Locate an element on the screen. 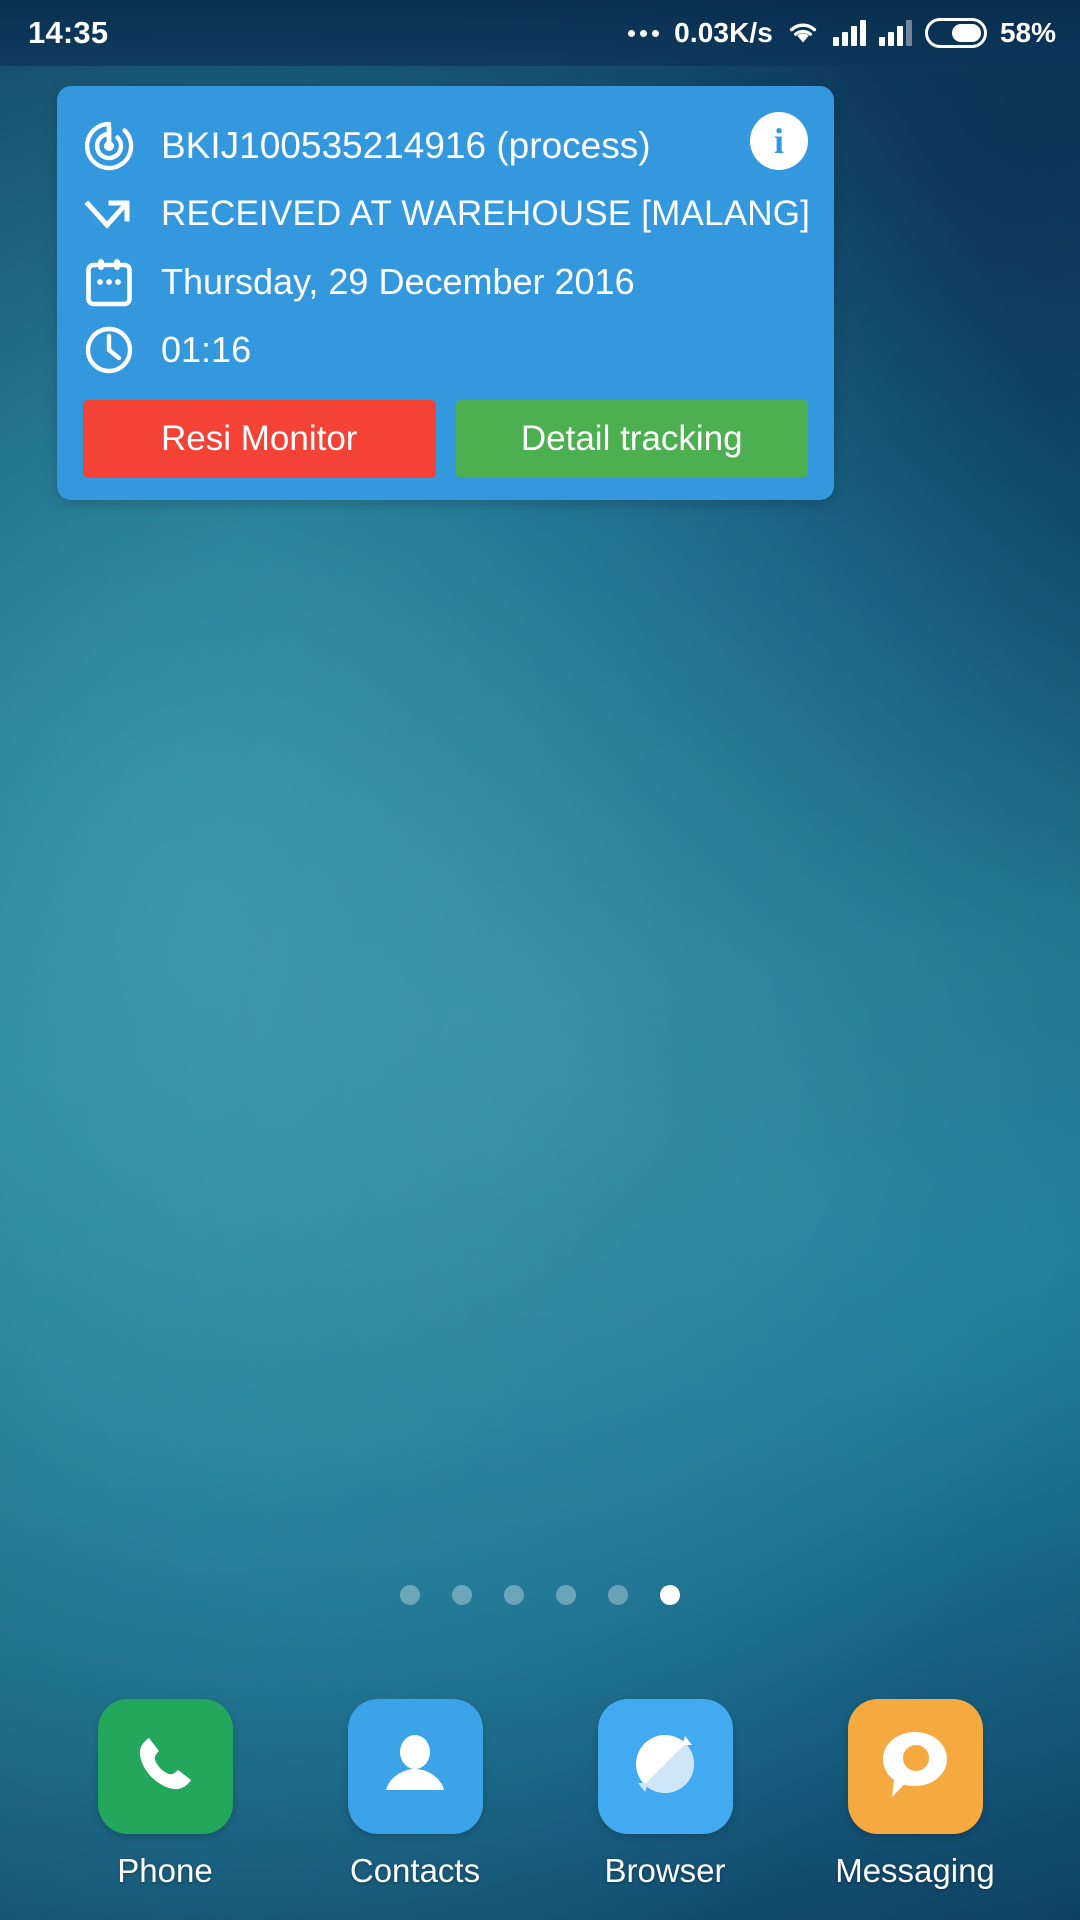 This screenshot has height=1920, width=1080. wifi-icon is located at coordinates (803, 33).